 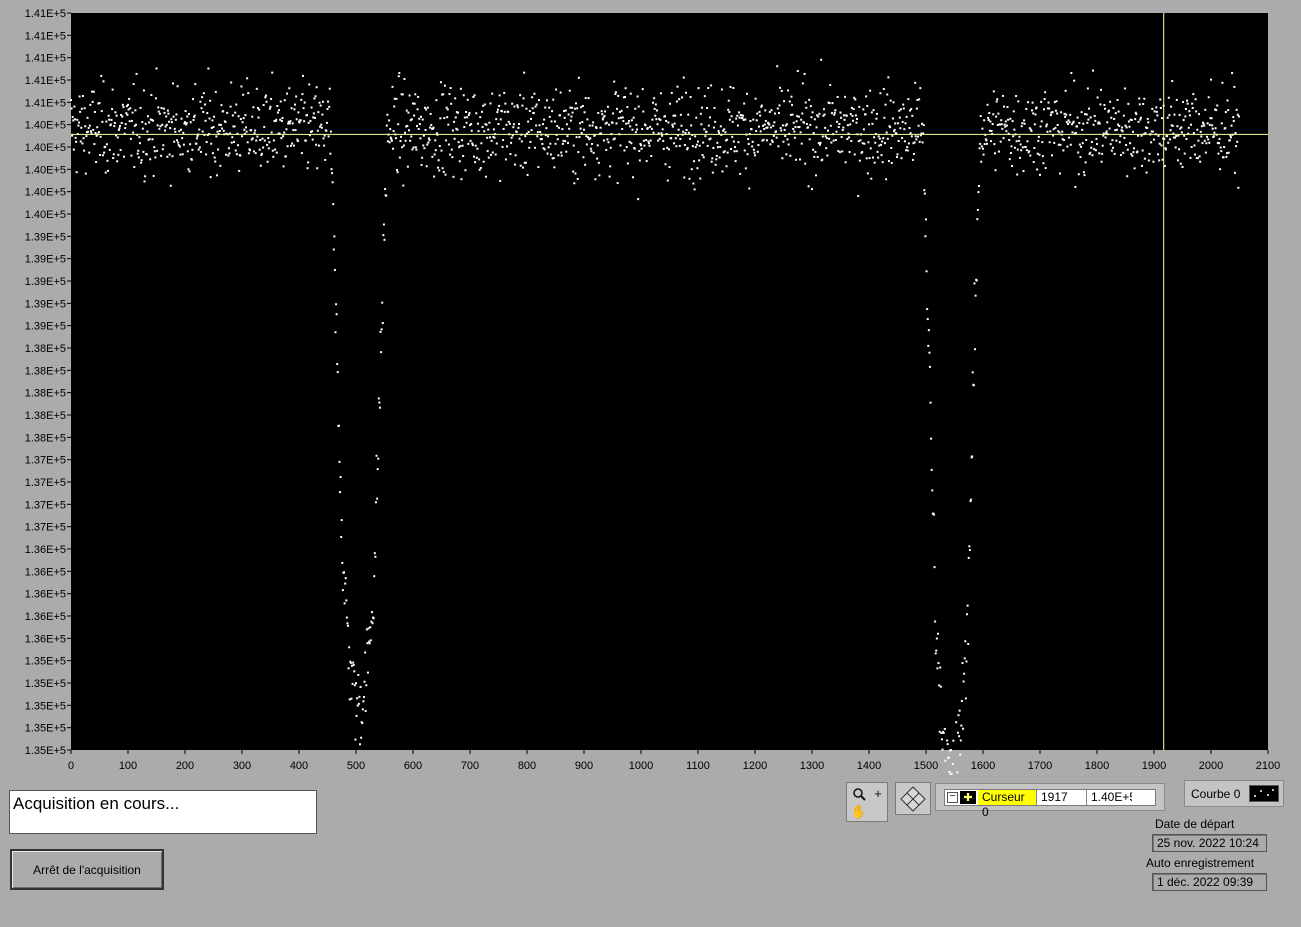 I want to click on cursor-move-icon: +, so click(x=878, y=793).